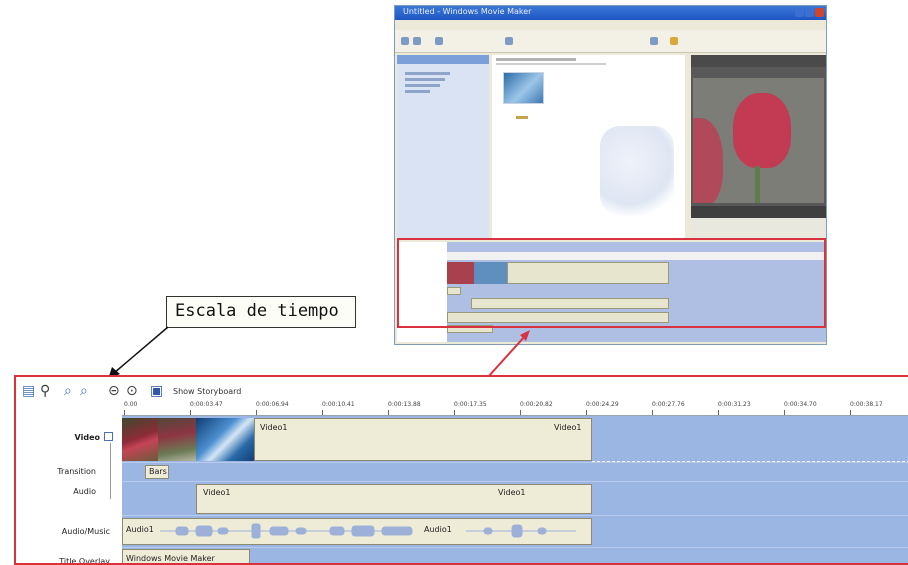 This screenshot has height=565, width=908. What do you see at coordinates (443, 59) in the screenshot?
I see `tasks-pane-header` at bounding box center [443, 59].